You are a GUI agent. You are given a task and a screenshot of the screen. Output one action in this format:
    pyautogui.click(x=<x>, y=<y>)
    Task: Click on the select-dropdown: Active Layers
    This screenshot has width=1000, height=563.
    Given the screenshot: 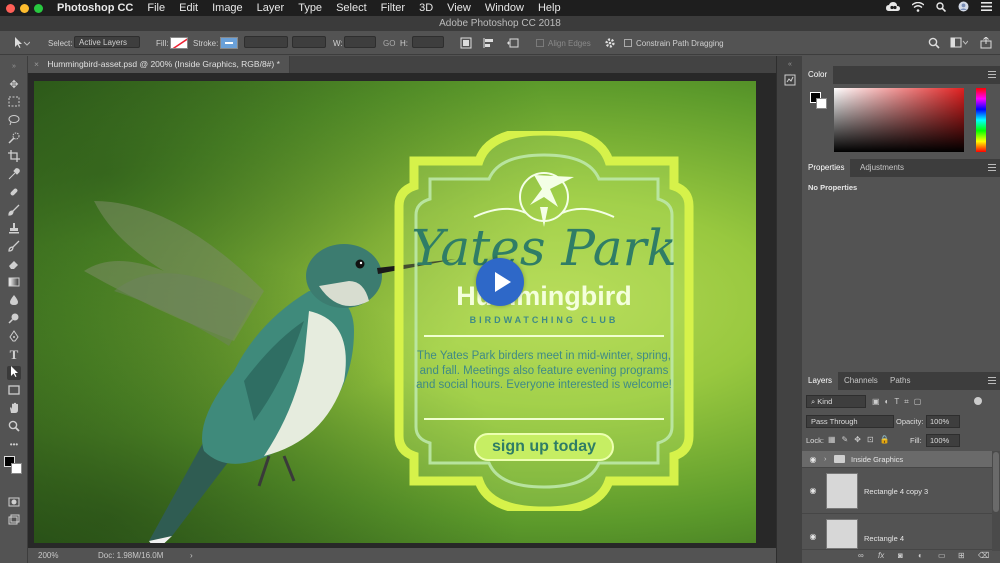 What is the action you would take?
    pyautogui.click(x=107, y=42)
    